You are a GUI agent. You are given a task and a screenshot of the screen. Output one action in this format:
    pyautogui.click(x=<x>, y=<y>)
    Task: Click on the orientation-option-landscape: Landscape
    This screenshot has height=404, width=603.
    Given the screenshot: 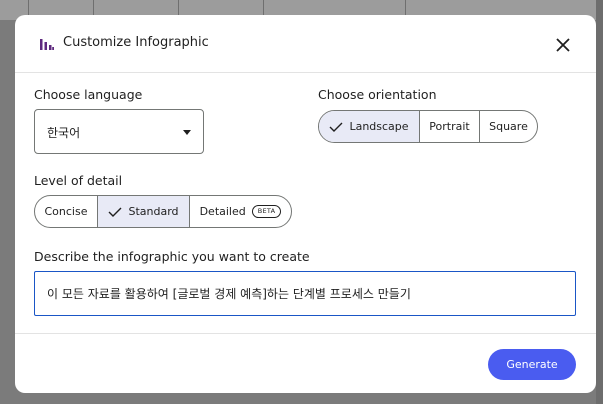 What is the action you would take?
    pyautogui.click(x=369, y=126)
    